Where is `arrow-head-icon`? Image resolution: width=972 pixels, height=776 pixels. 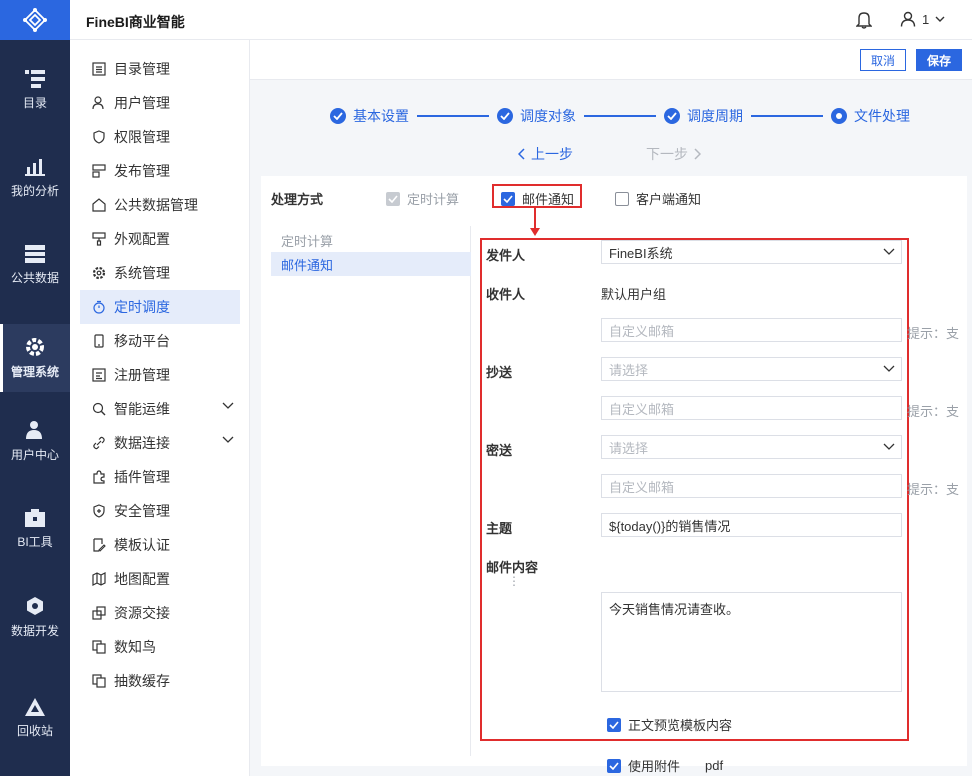
arrow-head-icon is located at coordinates (535, 232).